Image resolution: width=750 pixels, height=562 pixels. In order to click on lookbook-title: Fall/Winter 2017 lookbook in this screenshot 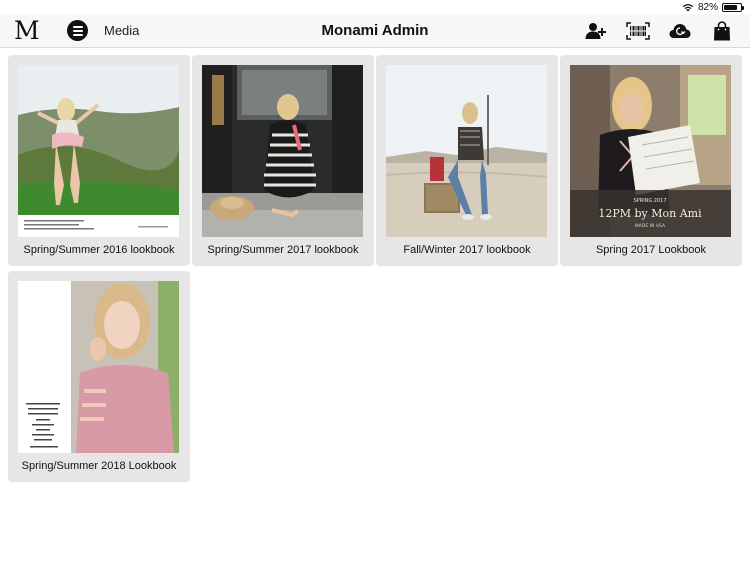, I will do `click(467, 250)`.